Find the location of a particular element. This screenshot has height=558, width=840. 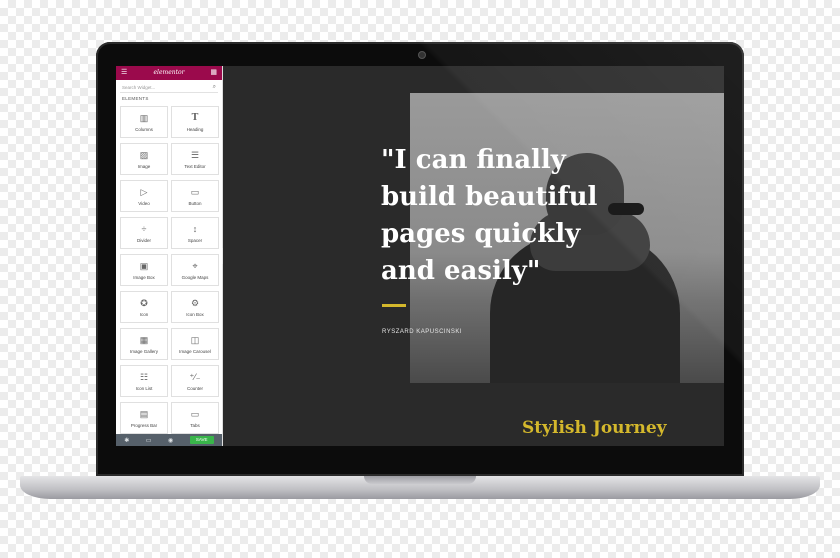

widget-icon-box: ⚙ Icon Box is located at coordinates (195, 307).